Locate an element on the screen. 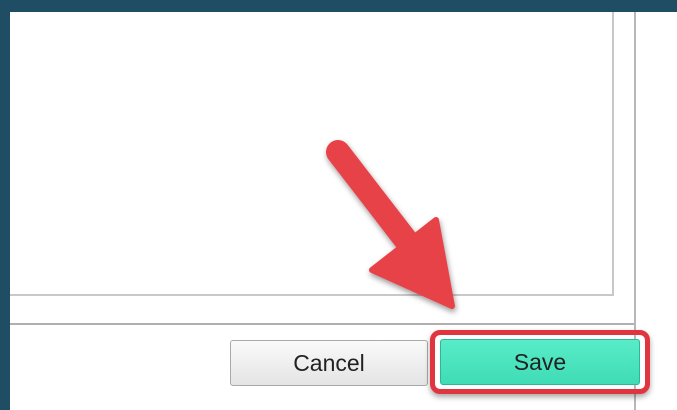 The image size is (677, 410). window-frame-left is located at coordinates (5, 205).